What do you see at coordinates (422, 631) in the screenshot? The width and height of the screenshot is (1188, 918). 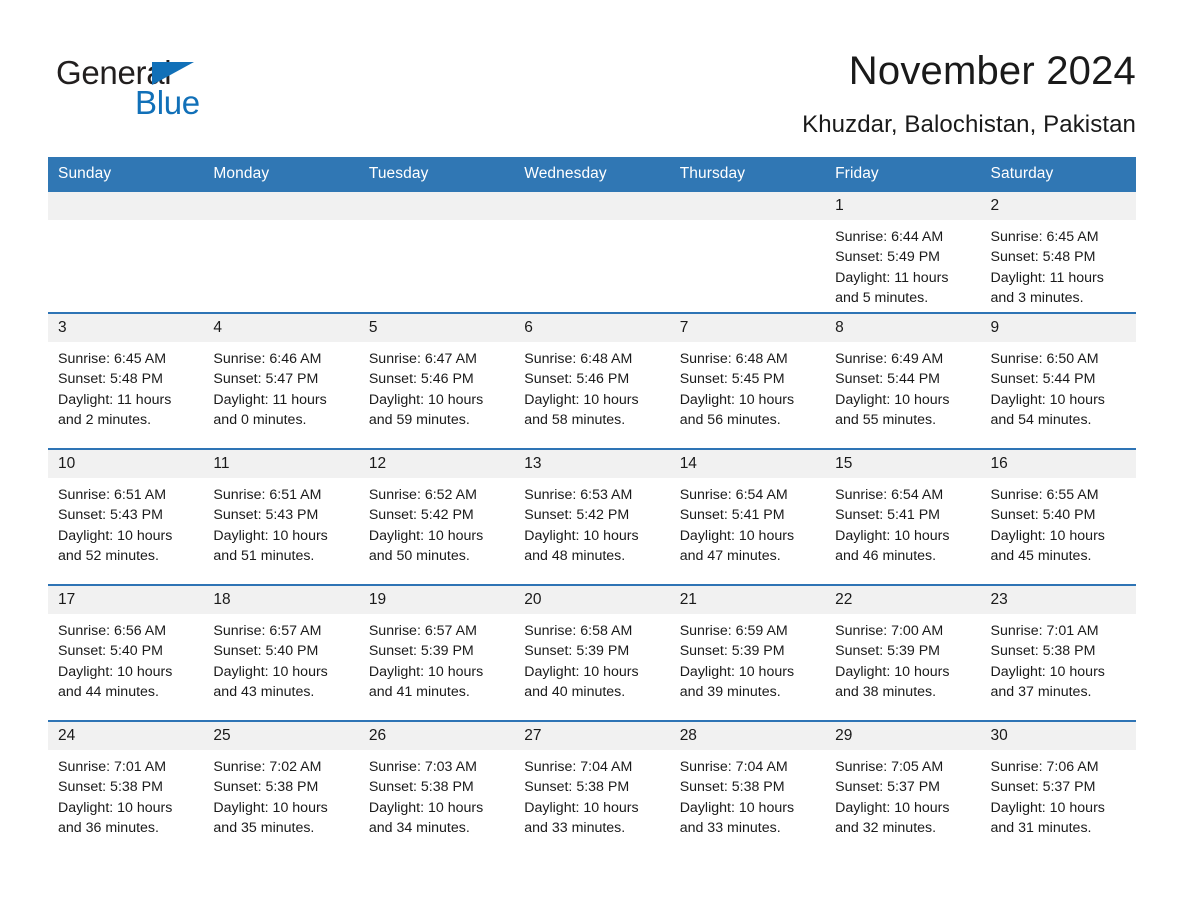 I see `sunrise-text: Sunrise: 6:57 AM` at bounding box center [422, 631].